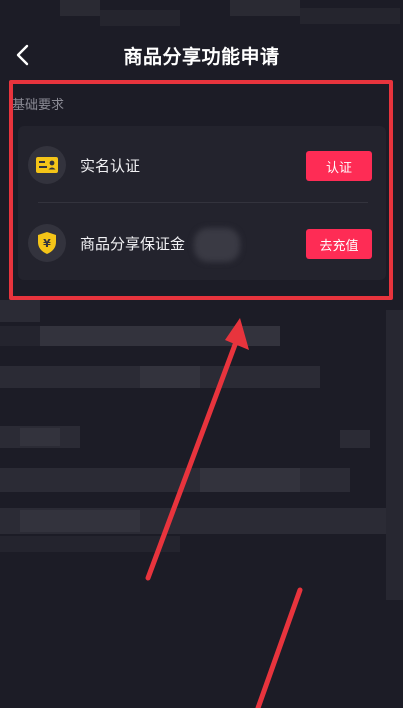 Image resolution: width=403 pixels, height=708 pixels. Describe the element at coordinates (201, 16) in the screenshot. I see `status-bar-blurred` at that location.